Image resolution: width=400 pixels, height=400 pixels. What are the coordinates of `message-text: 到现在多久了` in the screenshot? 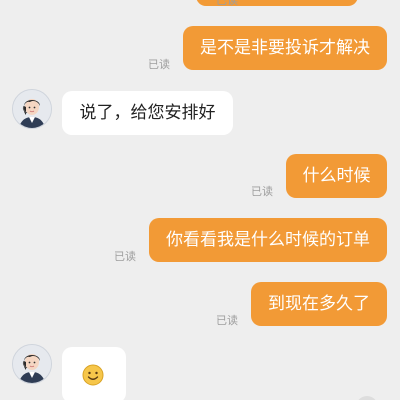 It's located at (319, 303).